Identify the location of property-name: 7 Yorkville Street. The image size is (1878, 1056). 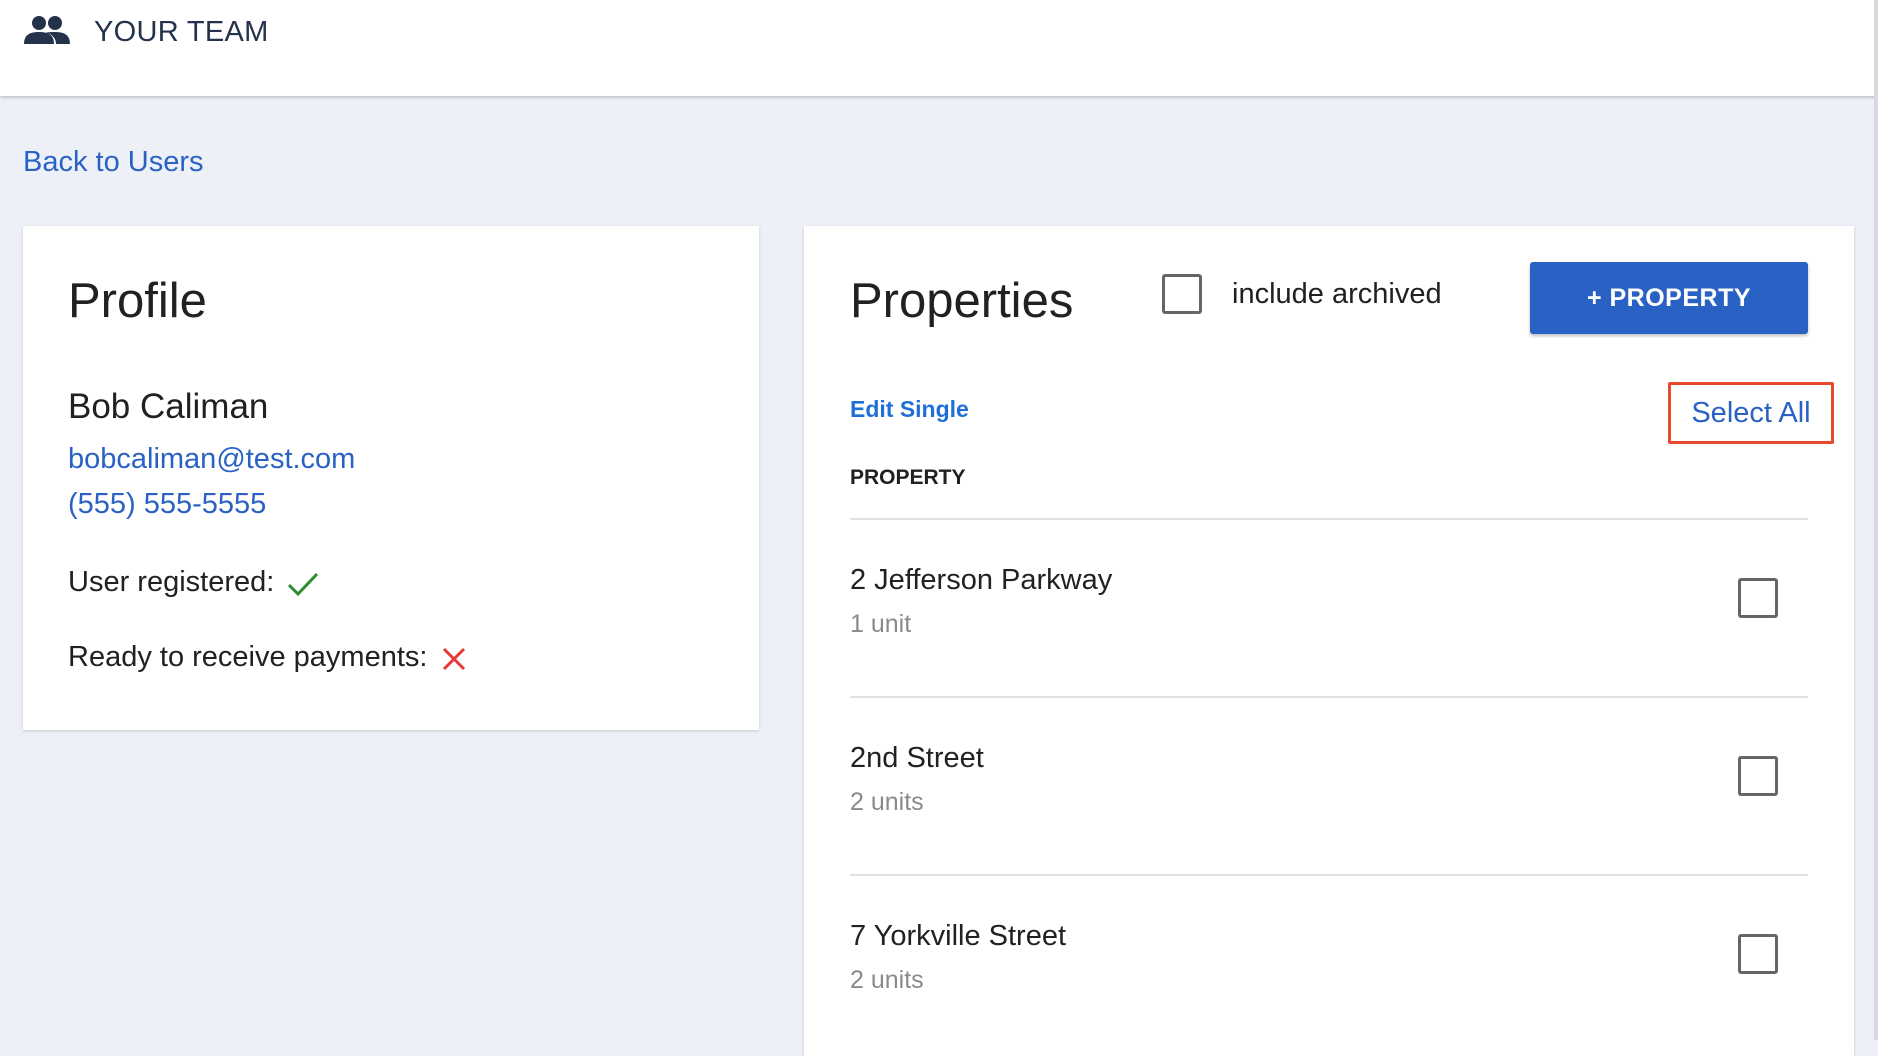
(958, 936).